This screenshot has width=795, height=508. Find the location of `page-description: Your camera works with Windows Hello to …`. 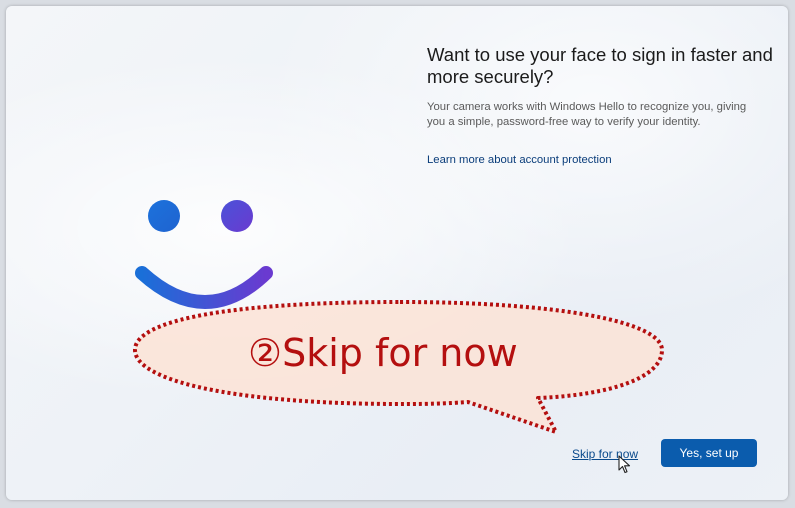

page-description: Your camera works with Windows Hello to … is located at coordinates (587, 114).